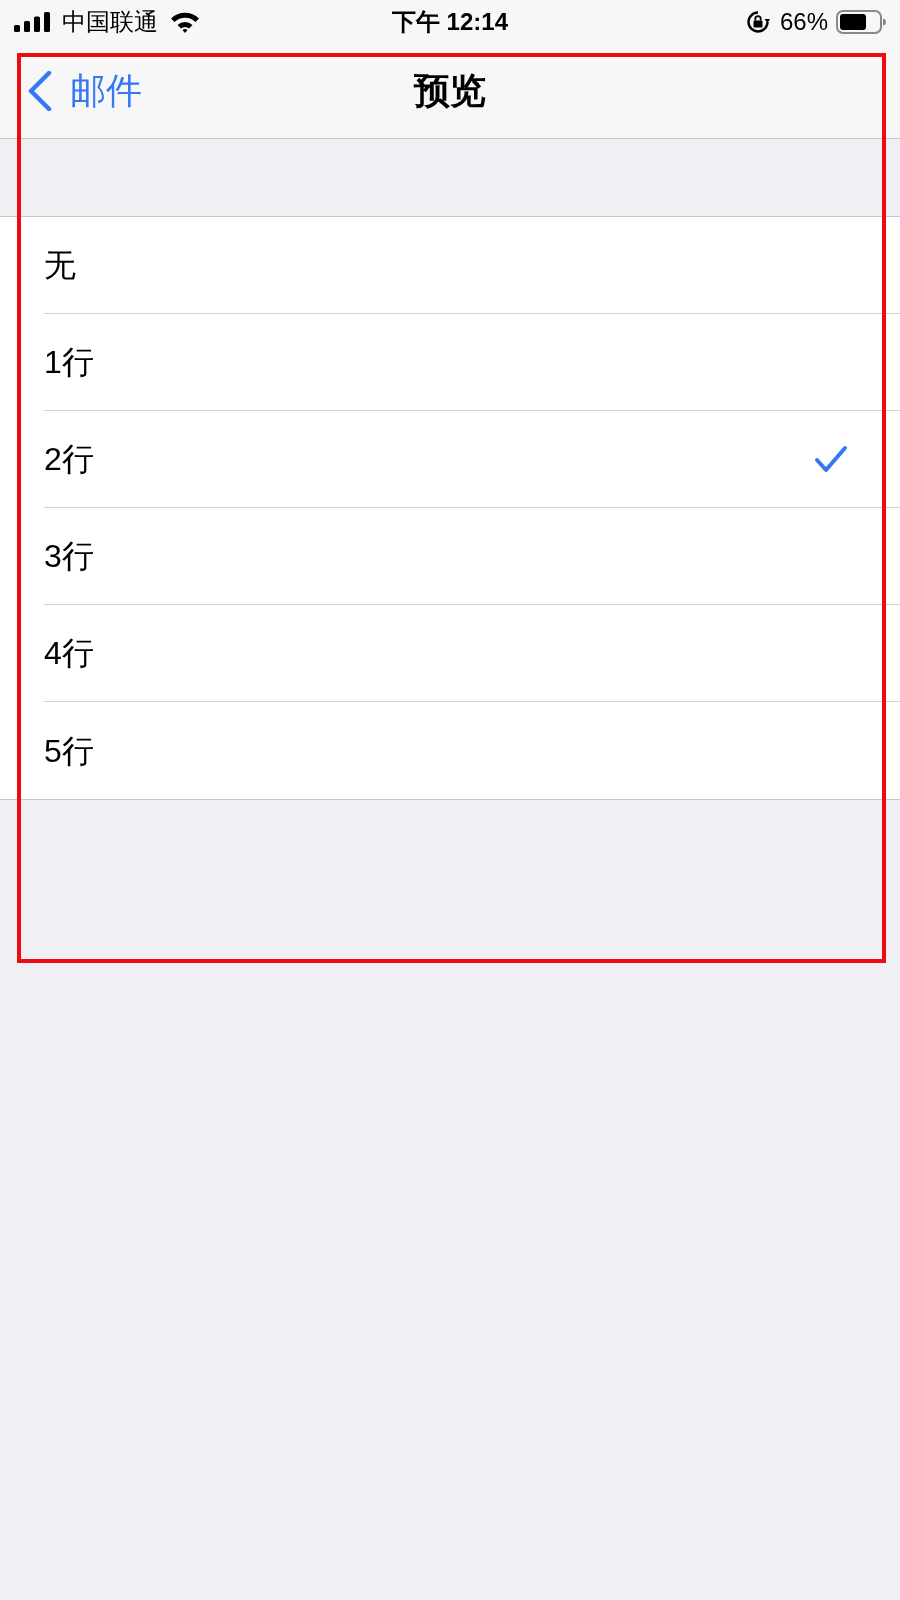 The image size is (900, 1600). I want to click on option-row: 4行, so click(472, 653).